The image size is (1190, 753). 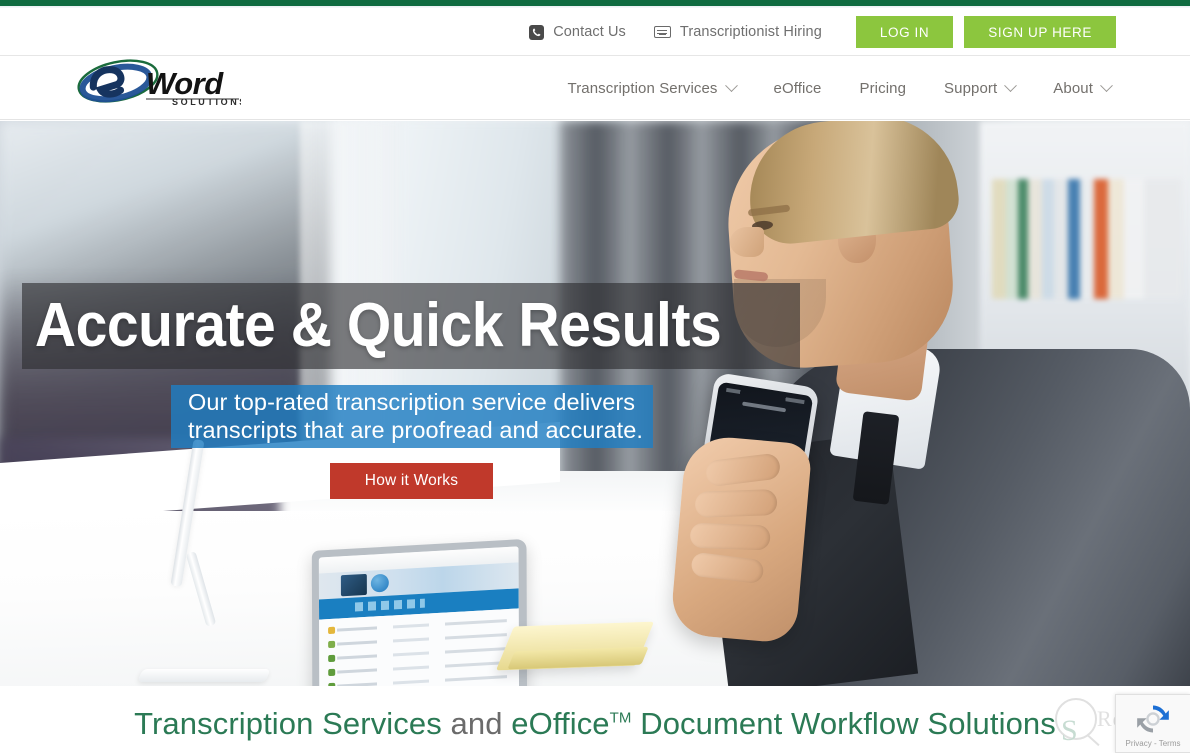 What do you see at coordinates (419, 647) in the screenshot?
I see `screen-content` at bounding box center [419, 647].